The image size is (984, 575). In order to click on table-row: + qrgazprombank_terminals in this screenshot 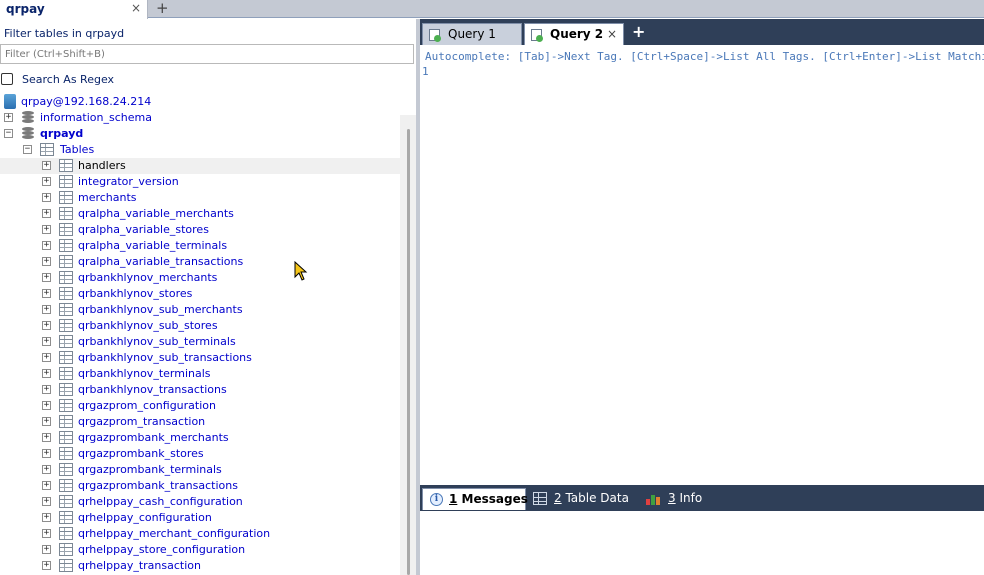, I will do `click(200, 470)`.